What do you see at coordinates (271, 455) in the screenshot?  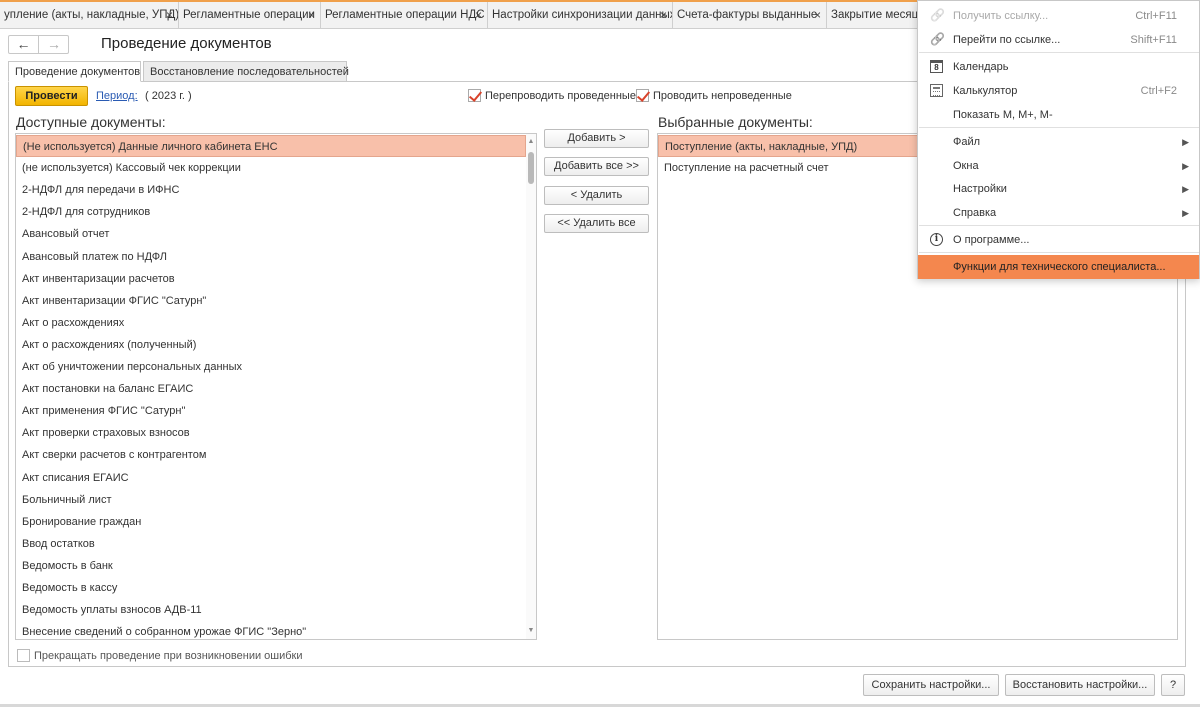 I see `available-item: Акт сверки расчетов с контрагентом` at bounding box center [271, 455].